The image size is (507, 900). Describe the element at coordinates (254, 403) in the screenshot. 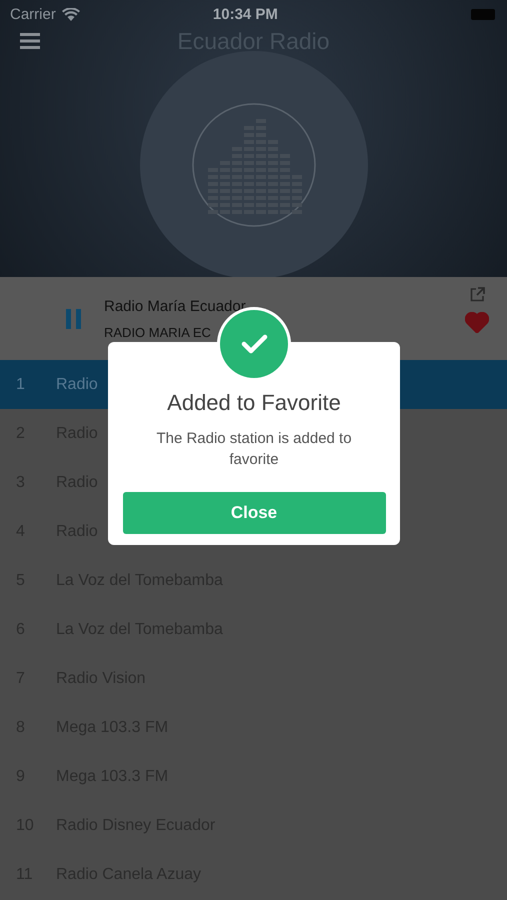

I see `dialog-title: Added to Favorite` at that location.